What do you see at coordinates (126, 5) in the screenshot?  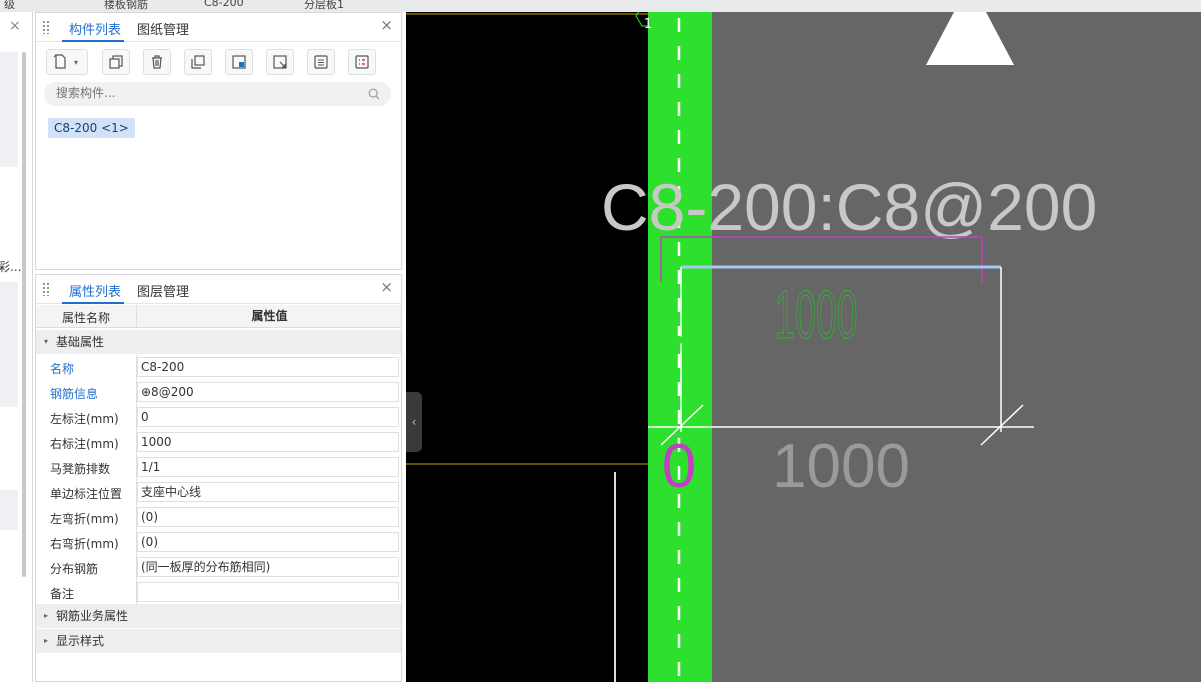 I see `top-strip-cell: 楼板钢筋` at bounding box center [126, 5].